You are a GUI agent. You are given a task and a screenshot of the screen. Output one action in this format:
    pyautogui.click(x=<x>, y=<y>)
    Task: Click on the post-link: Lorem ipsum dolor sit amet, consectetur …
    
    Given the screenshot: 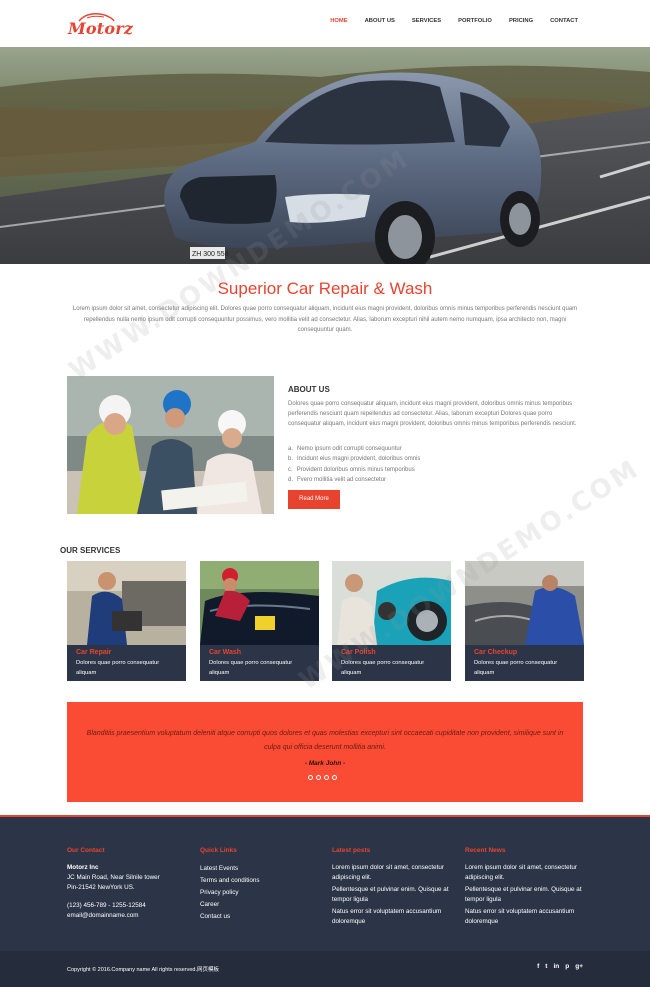 What is the action you would take?
    pyautogui.click(x=394, y=873)
    